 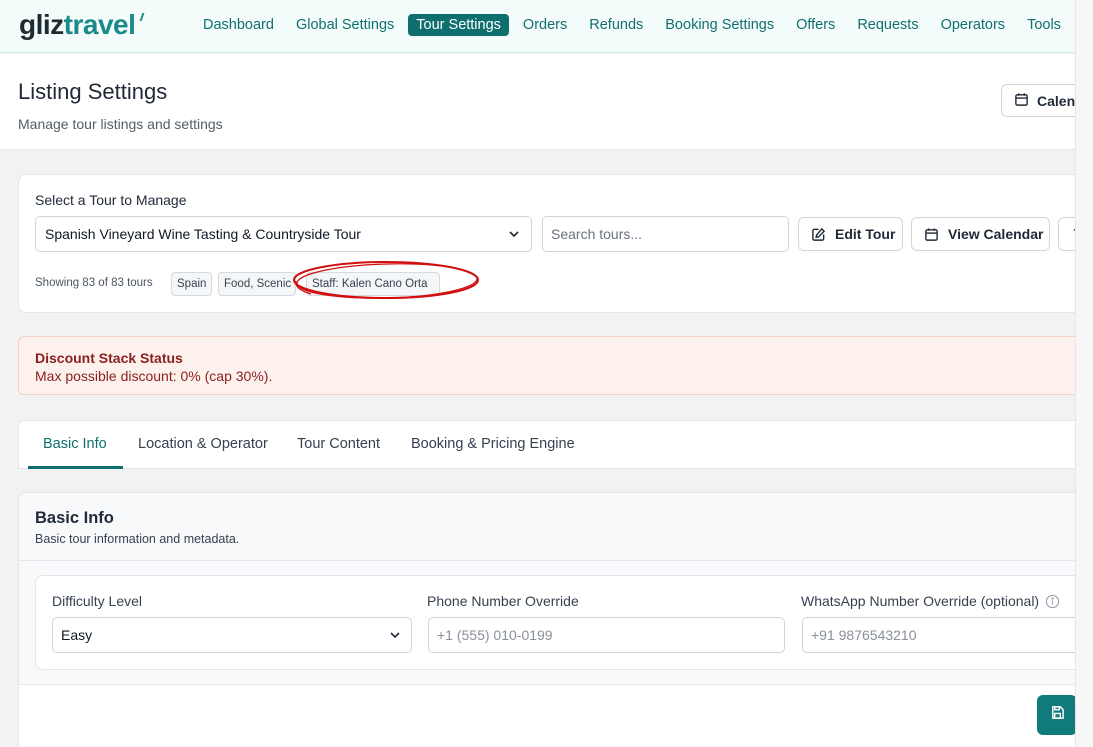 What do you see at coordinates (74, 518) in the screenshot?
I see `section-title: Basic Info` at bounding box center [74, 518].